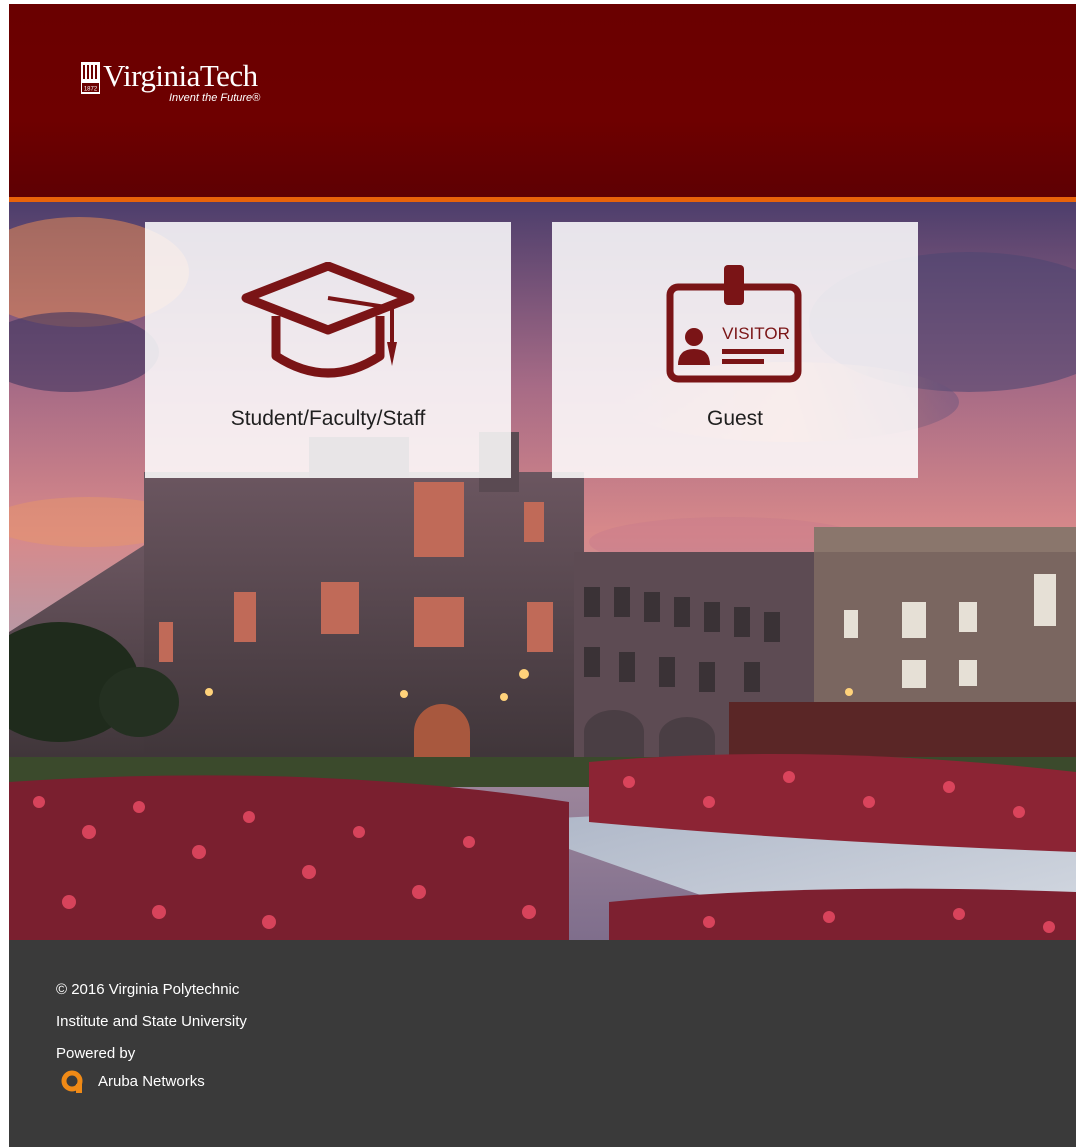  Describe the element at coordinates (215, 98) in the screenshot. I see `brand-tagline: Invent the Future®` at that location.